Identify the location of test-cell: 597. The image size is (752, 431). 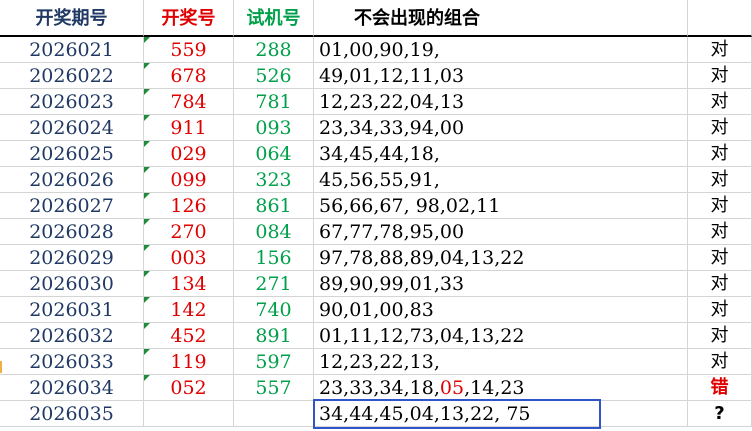
(274, 362).